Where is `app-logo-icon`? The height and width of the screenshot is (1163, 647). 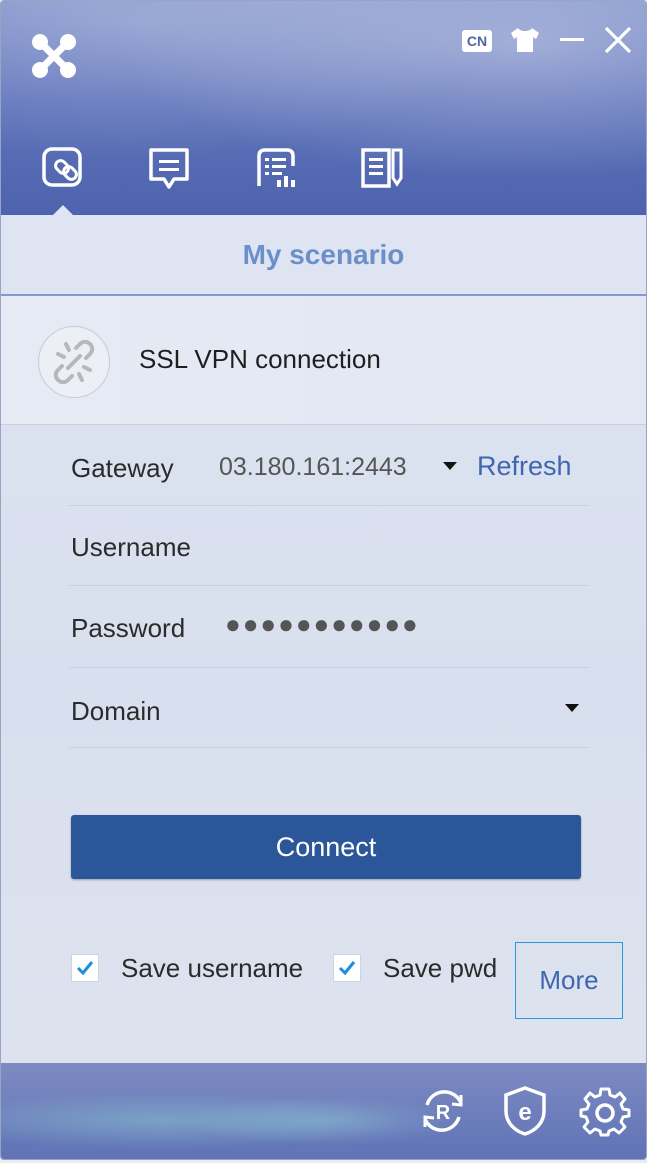 app-logo-icon is located at coordinates (54, 56).